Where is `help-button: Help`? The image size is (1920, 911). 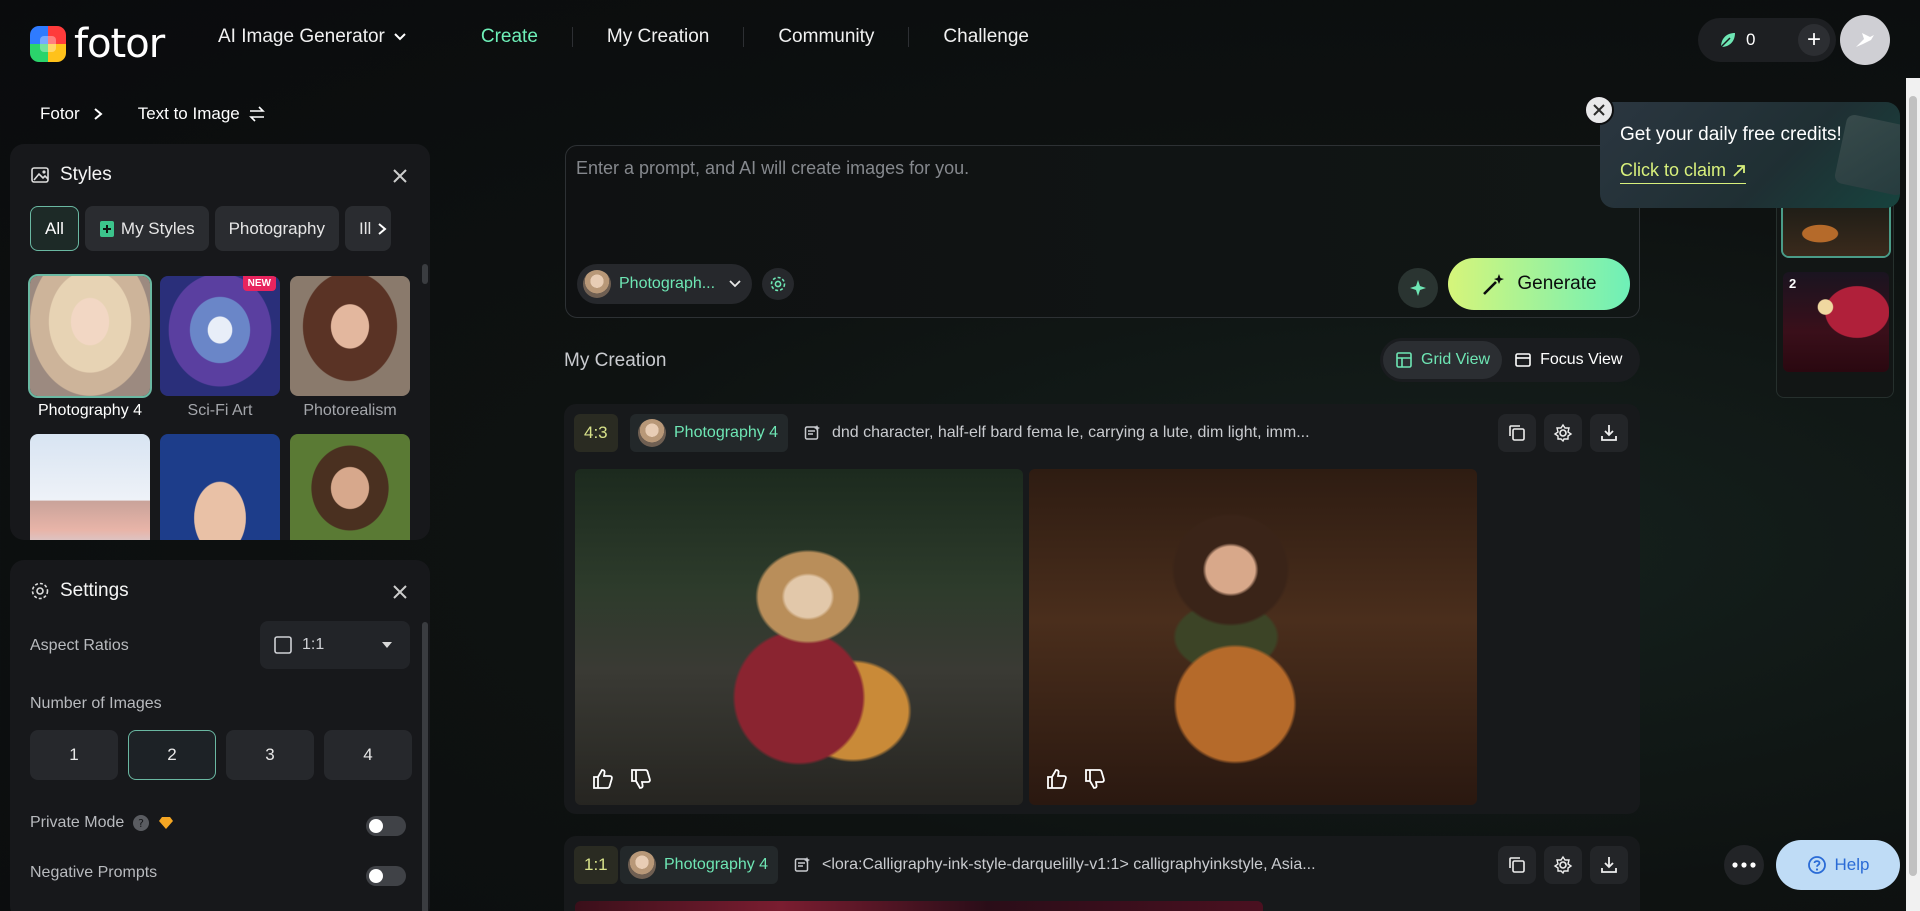
help-button: Help is located at coordinates (1838, 865).